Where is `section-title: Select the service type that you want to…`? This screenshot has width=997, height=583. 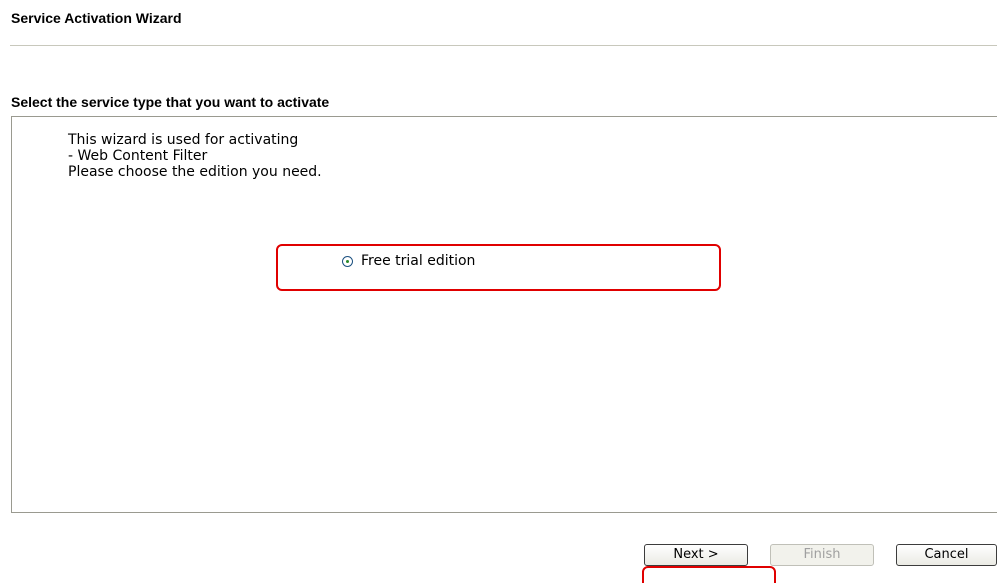
section-title: Select the service type that you want to… is located at coordinates (170, 102).